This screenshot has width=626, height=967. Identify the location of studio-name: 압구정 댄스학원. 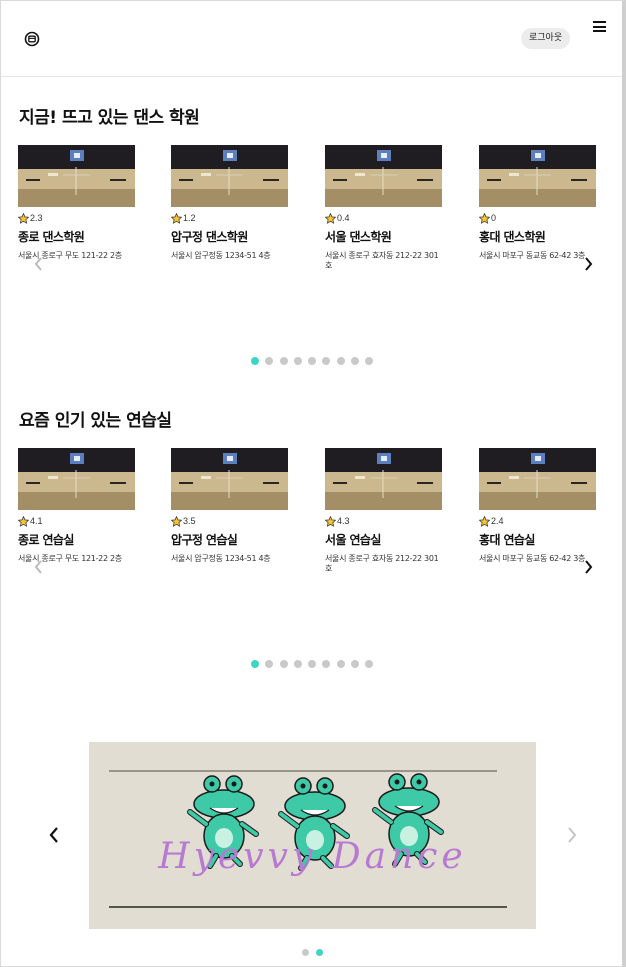
(230, 236).